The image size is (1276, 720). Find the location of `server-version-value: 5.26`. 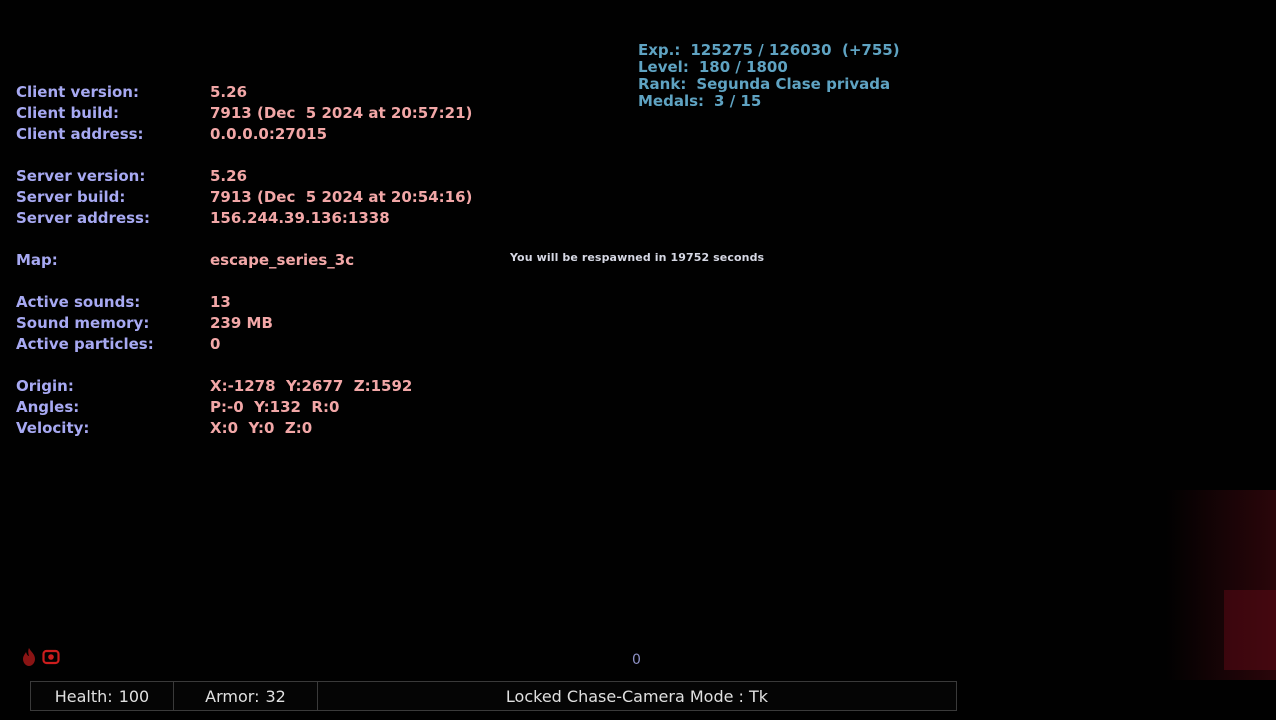

server-version-value: 5.26 is located at coordinates (229, 176).